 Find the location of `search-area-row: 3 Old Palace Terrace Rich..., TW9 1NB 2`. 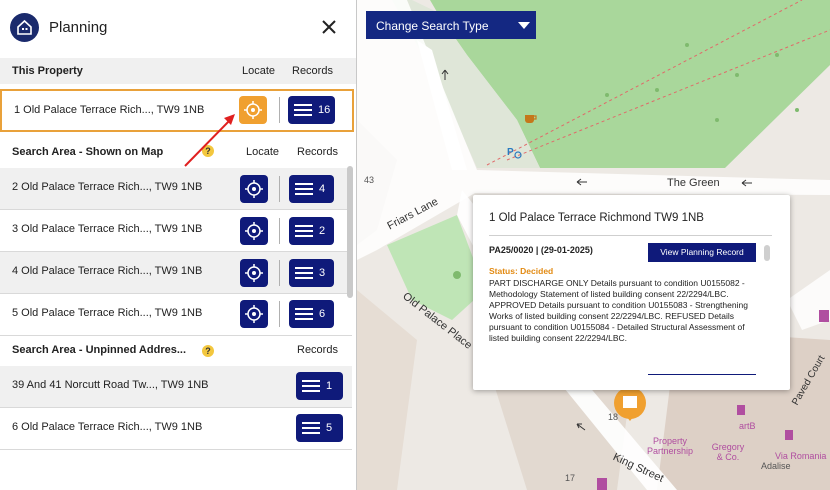

search-area-row: 3 Old Palace Terrace Rich..., TW9 1NB 2 is located at coordinates (176, 231).